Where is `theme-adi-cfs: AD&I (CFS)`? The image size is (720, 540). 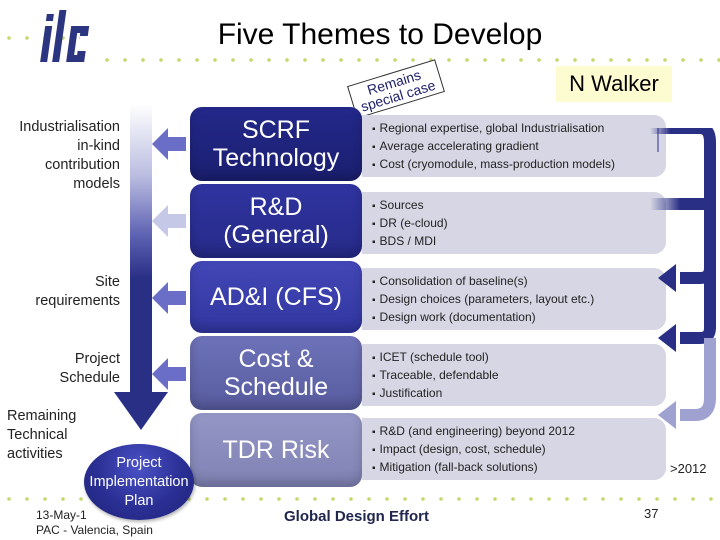
theme-adi-cfs: AD&I (CFS) is located at coordinates (276, 297).